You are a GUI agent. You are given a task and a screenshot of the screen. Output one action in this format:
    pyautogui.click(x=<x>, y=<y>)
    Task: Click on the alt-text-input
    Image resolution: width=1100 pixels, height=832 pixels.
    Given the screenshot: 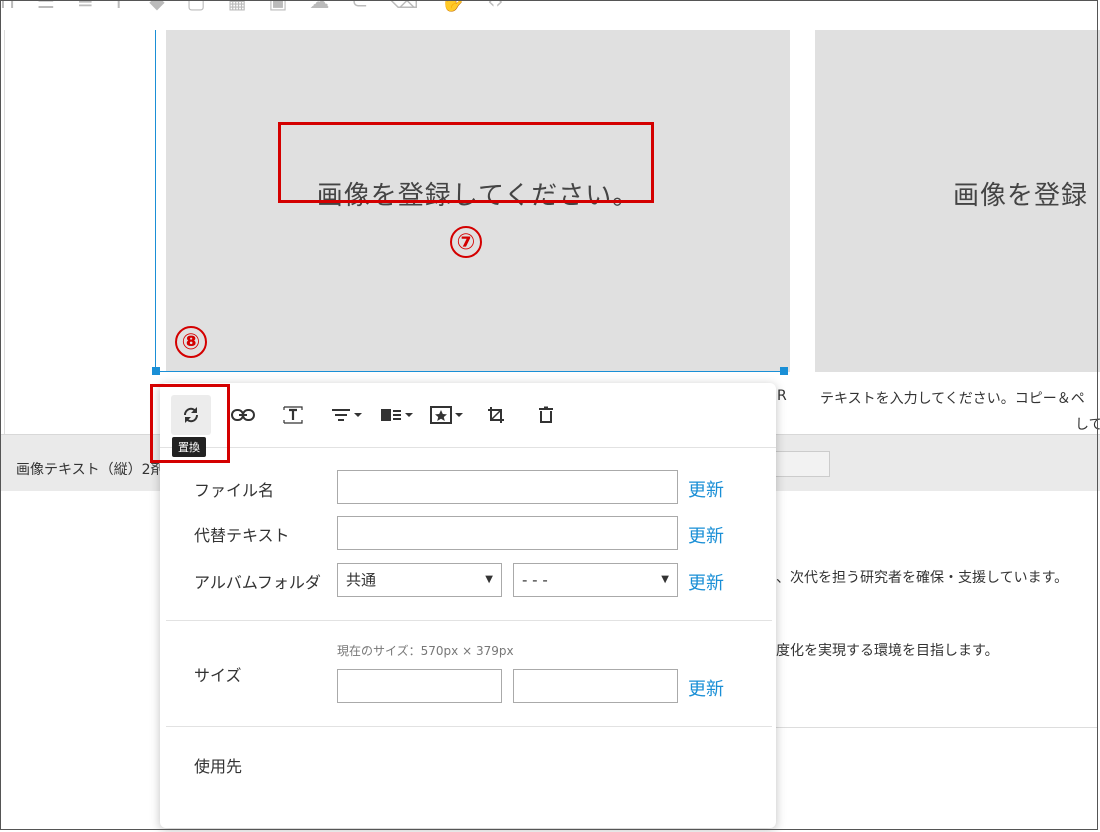 What is the action you would take?
    pyautogui.click(x=507, y=533)
    